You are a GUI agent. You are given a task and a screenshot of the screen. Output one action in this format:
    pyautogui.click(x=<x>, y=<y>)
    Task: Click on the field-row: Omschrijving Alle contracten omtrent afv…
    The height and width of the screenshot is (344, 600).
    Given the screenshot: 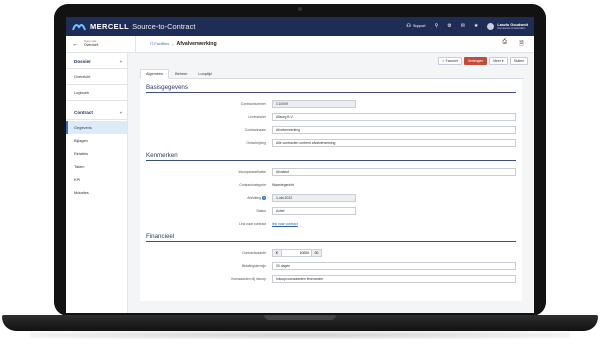 What is the action you would take?
    pyautogui.click(x=331, y=142)
    